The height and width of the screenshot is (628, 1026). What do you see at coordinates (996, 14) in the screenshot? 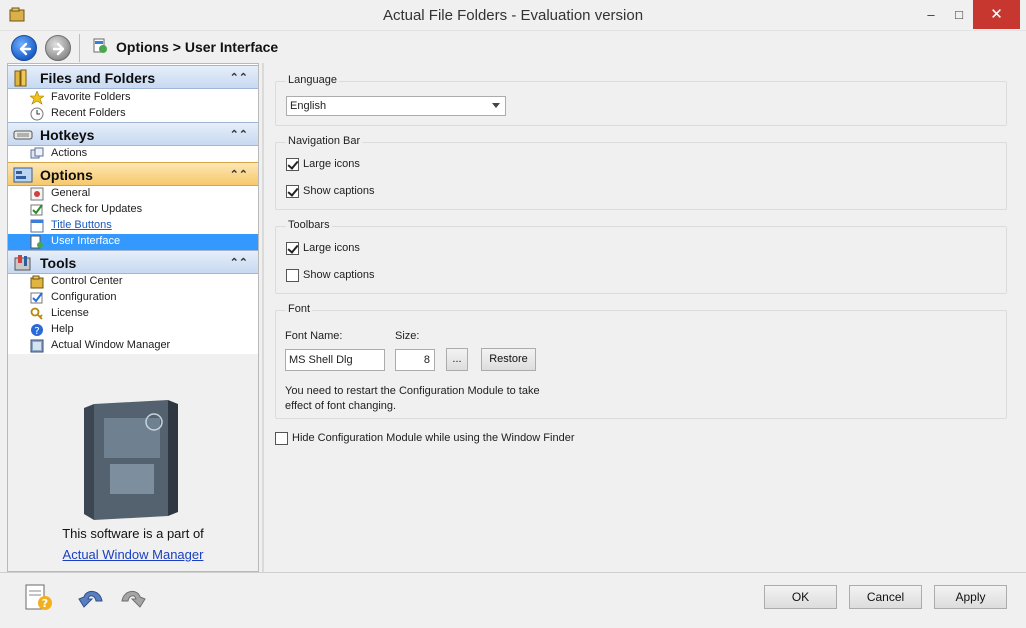
I see `close-button: ✕` at bounding box center [996, 14].